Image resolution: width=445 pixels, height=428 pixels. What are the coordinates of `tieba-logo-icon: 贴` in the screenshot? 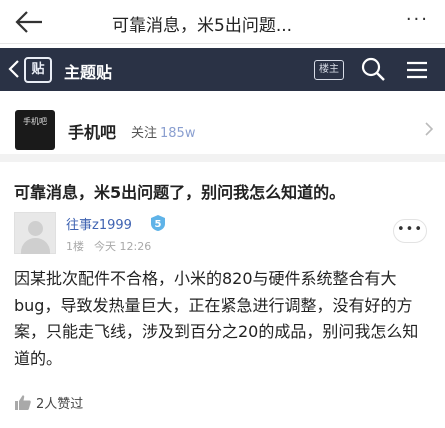 It's located at (38, 70).